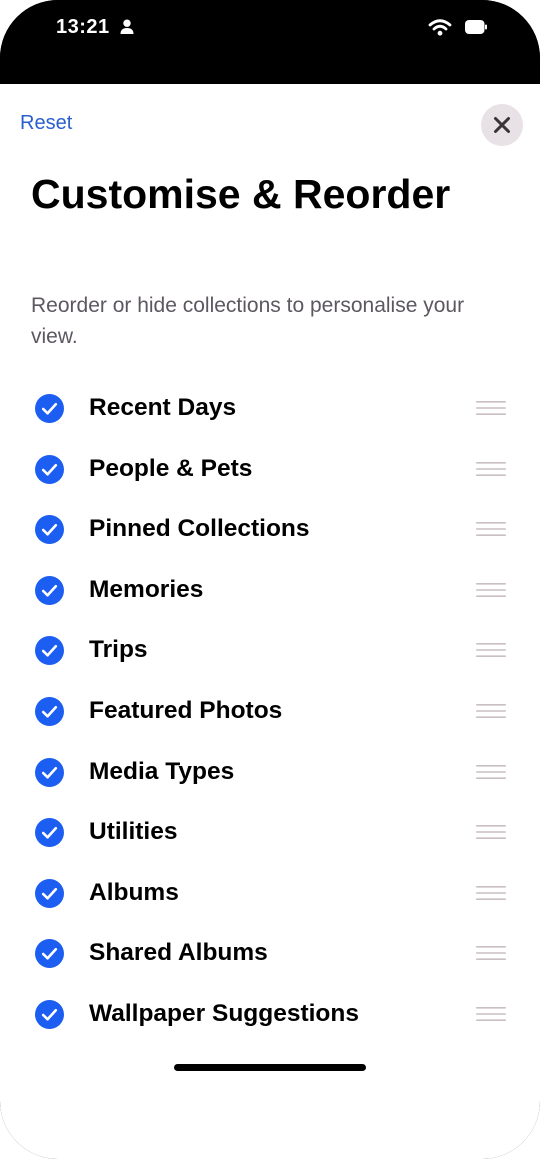  What do you see at coordinates (270, 894) in the screenshot?
I see `collection-row: Albums` at bounding box center [270, 894].